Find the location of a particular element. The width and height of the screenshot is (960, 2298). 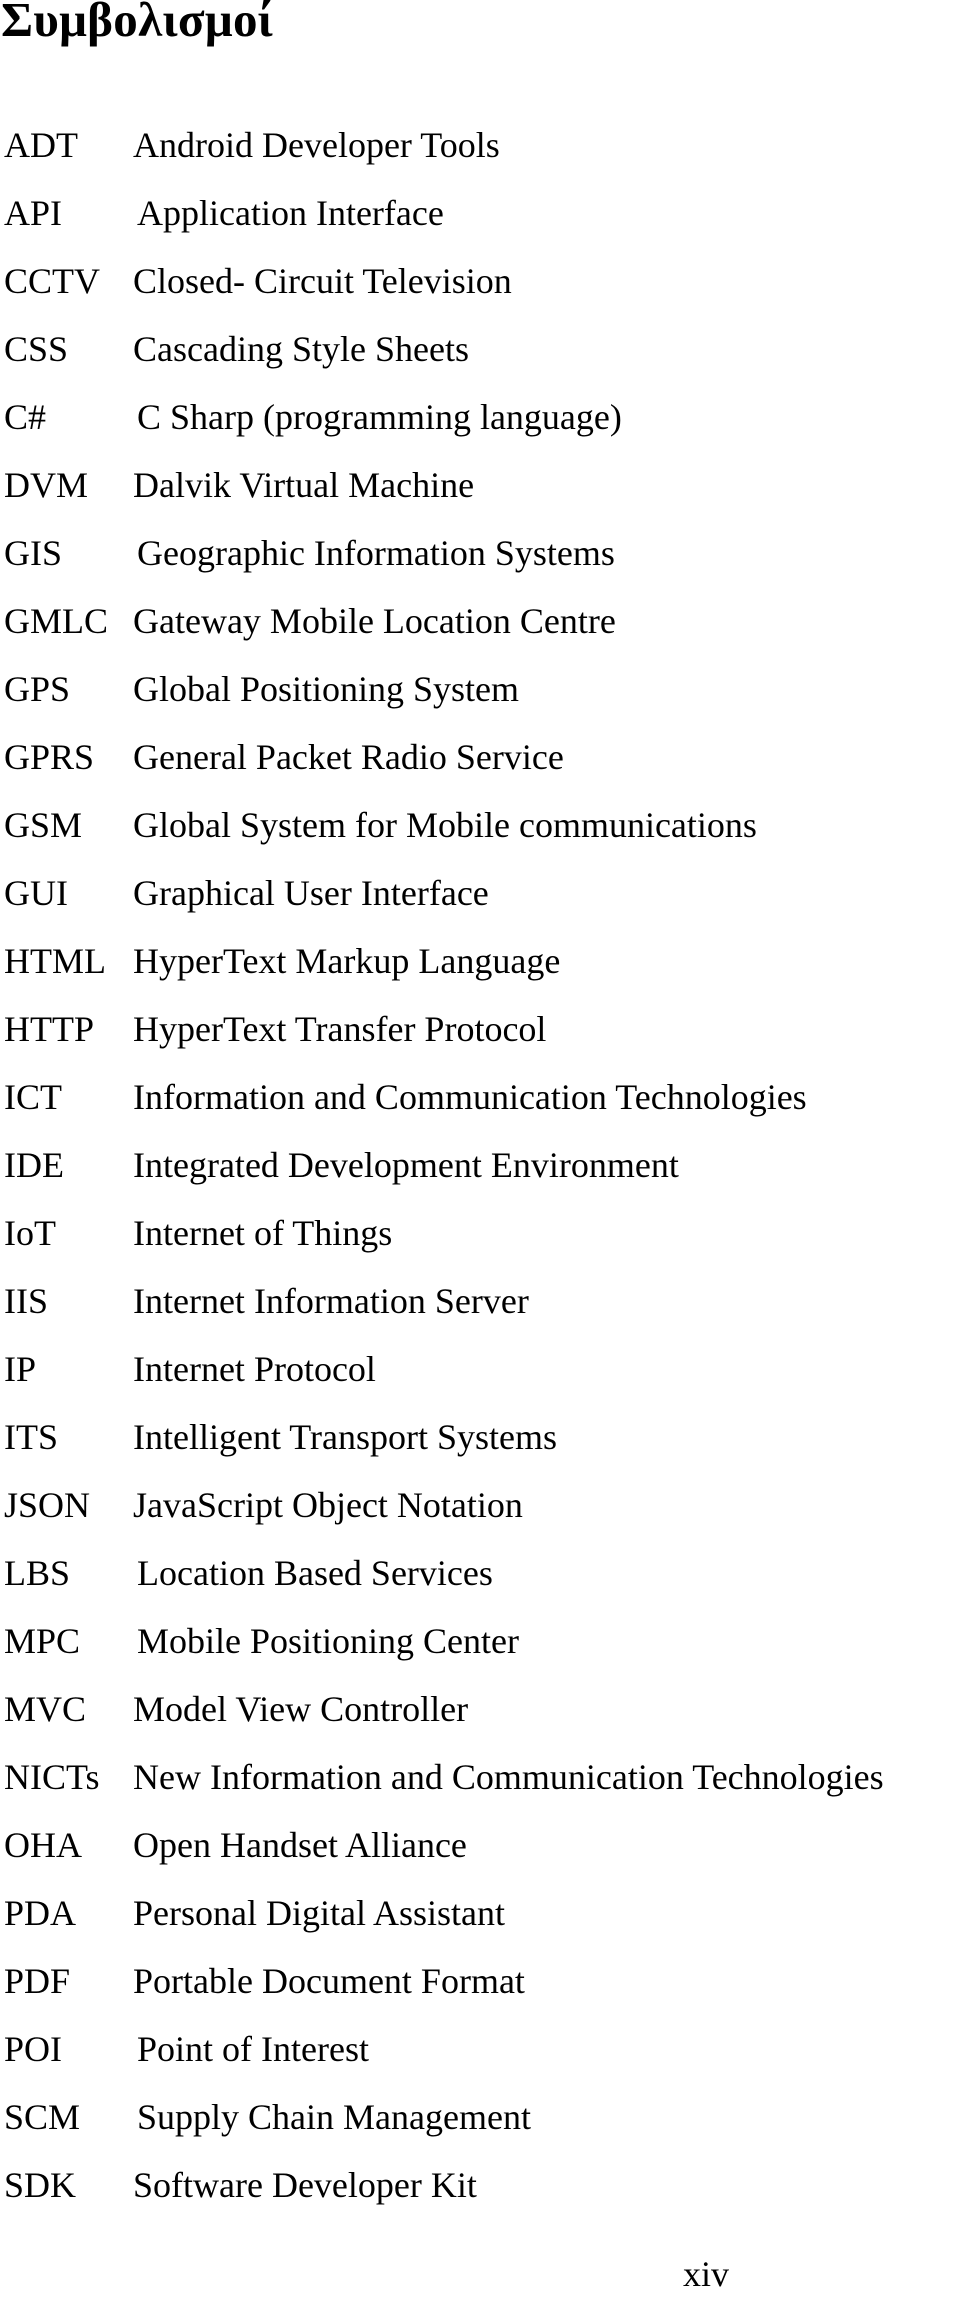

abbreviation-definition: Point of Interest is located at coordinates (253, 2049).